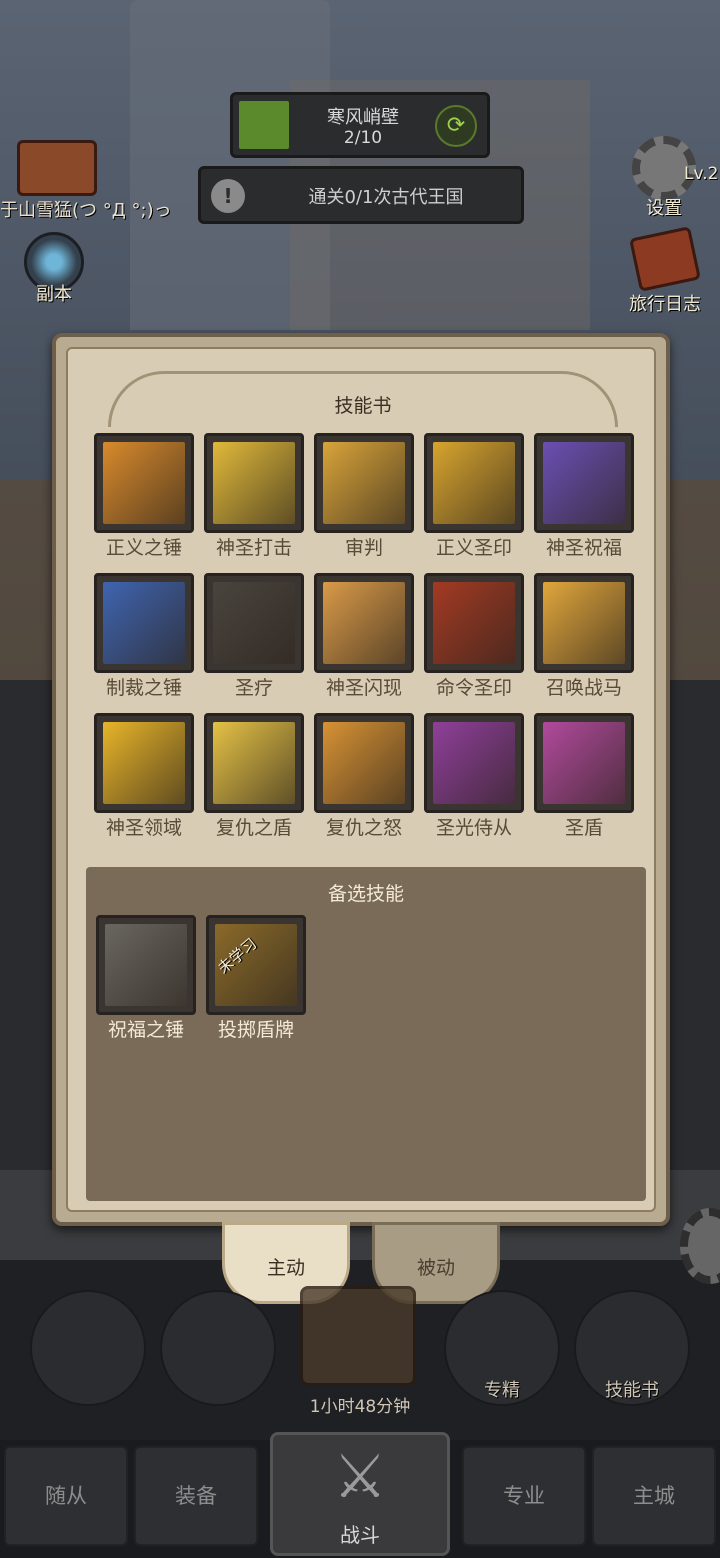 The width and height of the screenshot is (720, 1558). I want to click on nav-equipment: 装备, so click(196, 1496).